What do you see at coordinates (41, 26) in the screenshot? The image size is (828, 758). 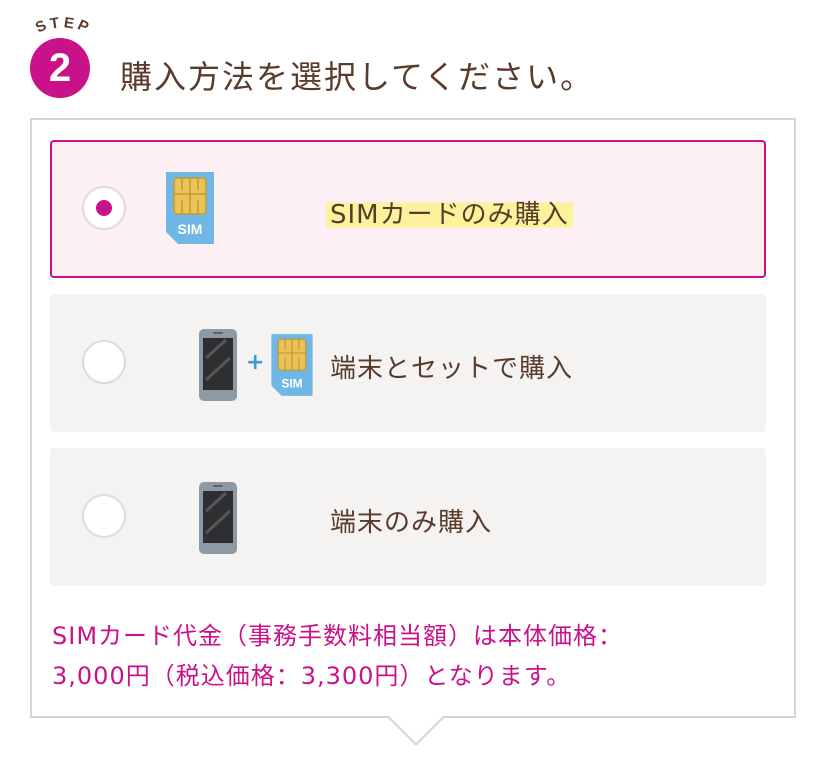 I see `step-word-letter: S` at bounding box center [41, 26].